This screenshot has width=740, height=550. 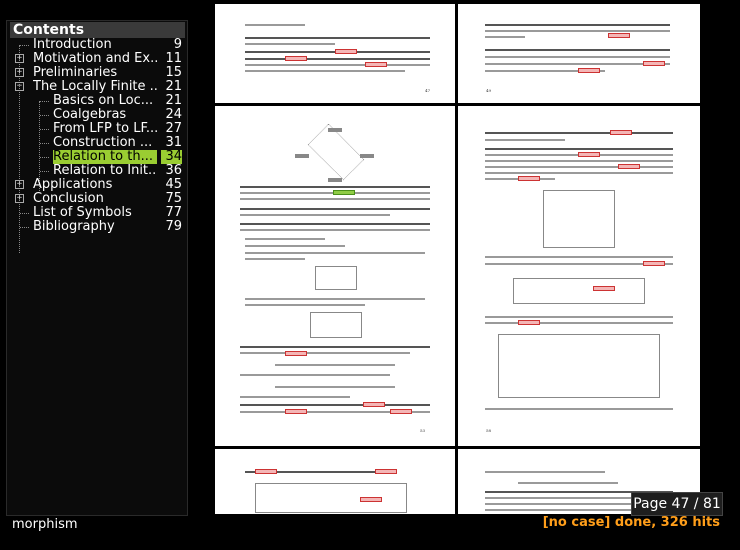 What do you see at coordinates (631, 522) in the screenshot?
I see `search-status: [no case] done, 326 hits` at bounding box center [631, 522].